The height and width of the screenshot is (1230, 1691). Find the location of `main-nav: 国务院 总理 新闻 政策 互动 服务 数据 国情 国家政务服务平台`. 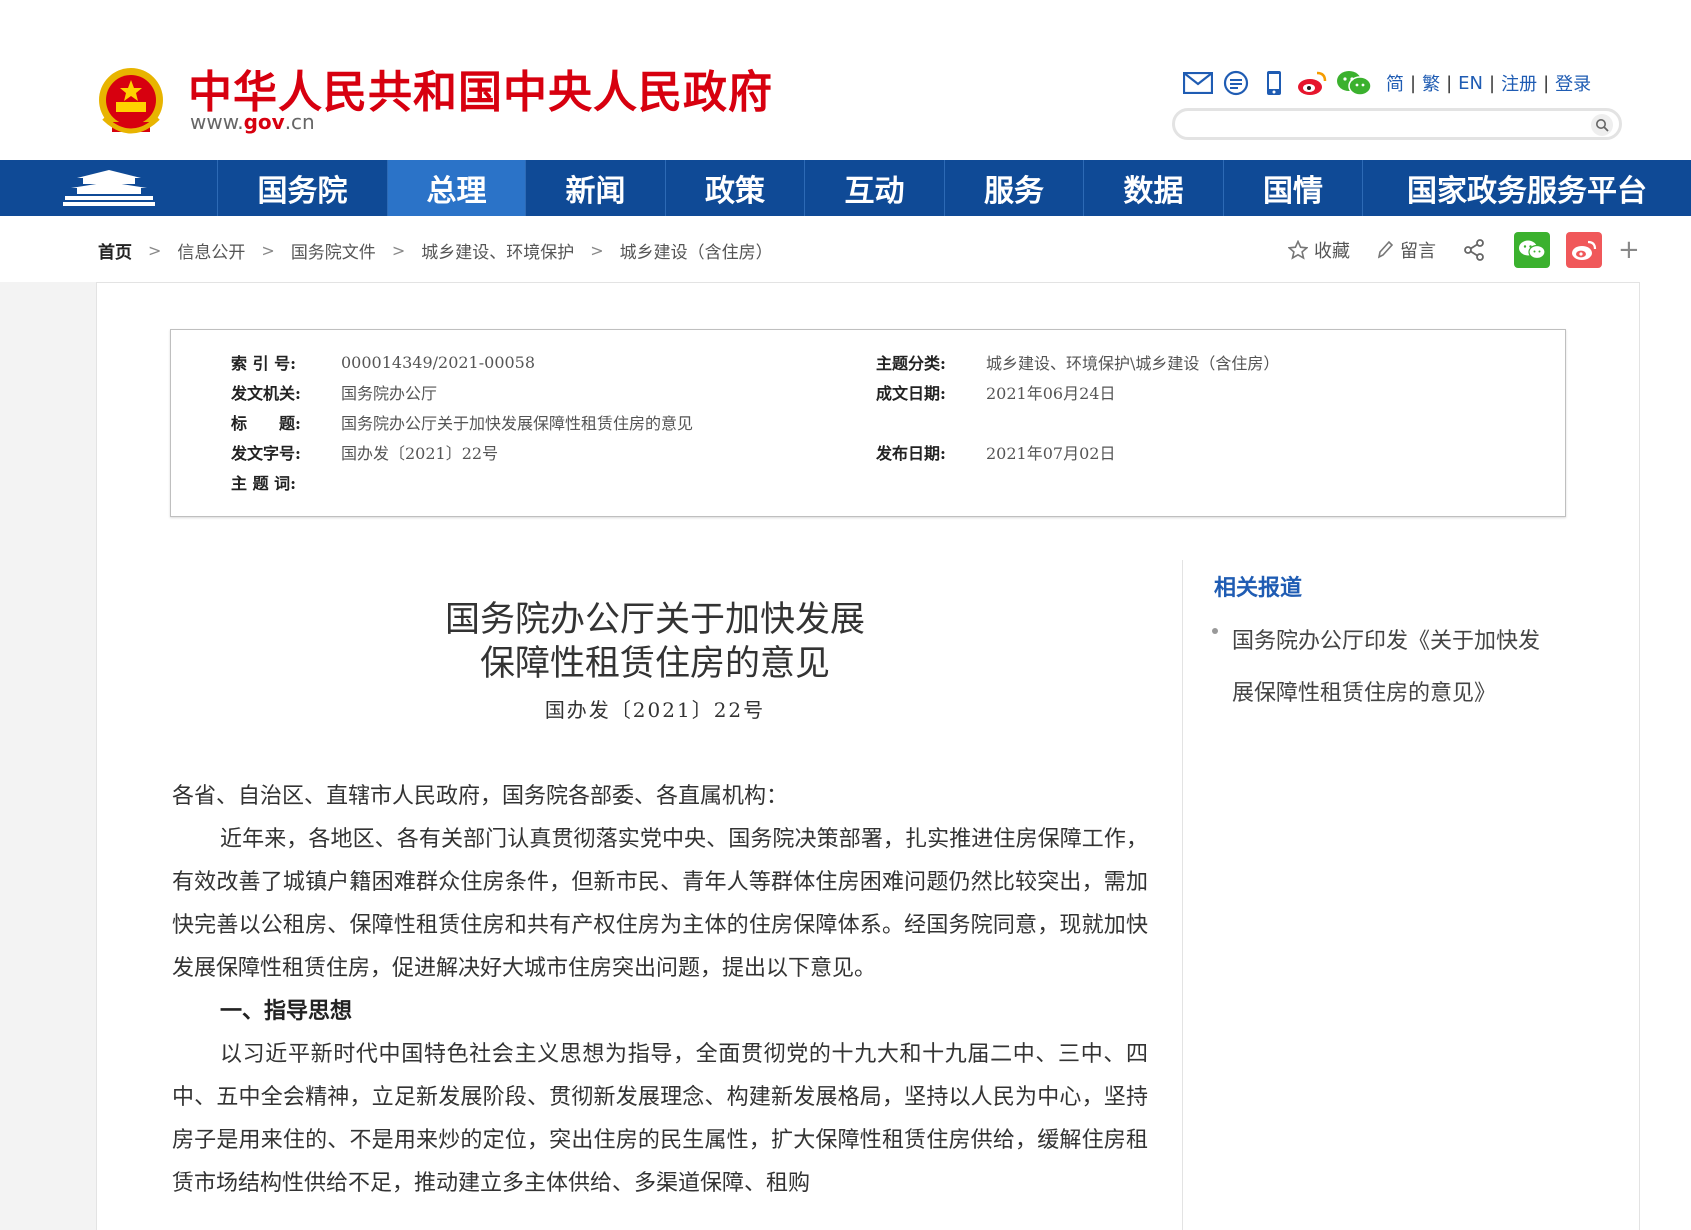

main-nav: 国务院 总理 新闻 政策 互动 服务 数据 国情 国家政务服务平台 is located at coordinates (845, 188).